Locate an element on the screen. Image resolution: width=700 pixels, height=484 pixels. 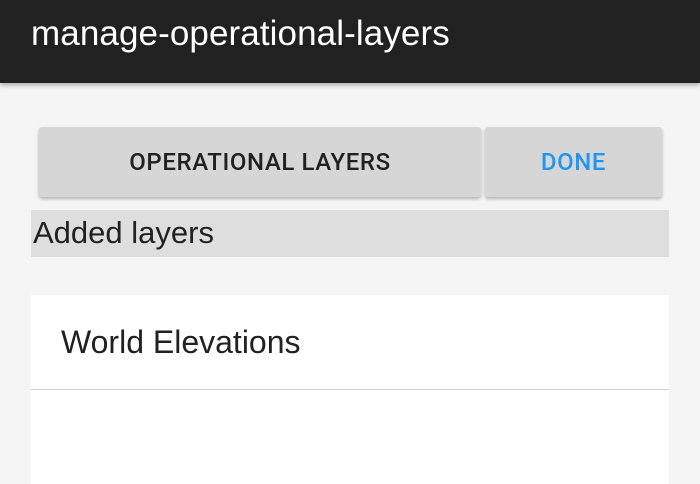
added-layers-header-label: Added layers is located at coordinates (123, 232).